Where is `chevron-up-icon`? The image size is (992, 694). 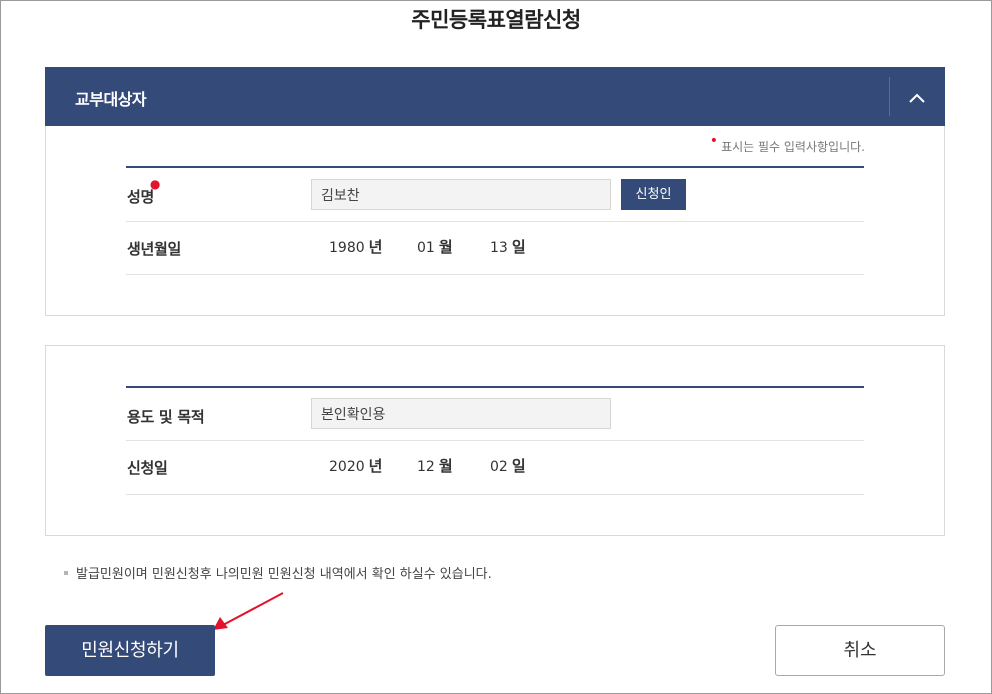 chevron-up-icon is located at coordinates (917, 98).